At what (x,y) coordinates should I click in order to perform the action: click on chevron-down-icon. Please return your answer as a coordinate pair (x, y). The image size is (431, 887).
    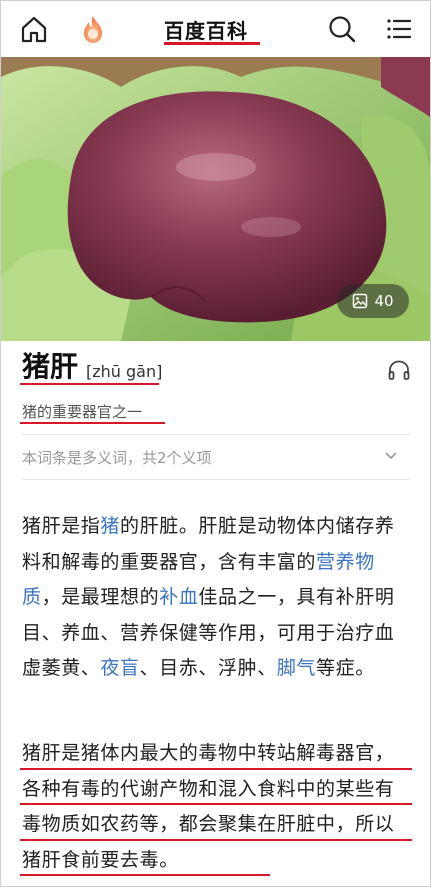
    Looking at the image, I should click on (391, 455).